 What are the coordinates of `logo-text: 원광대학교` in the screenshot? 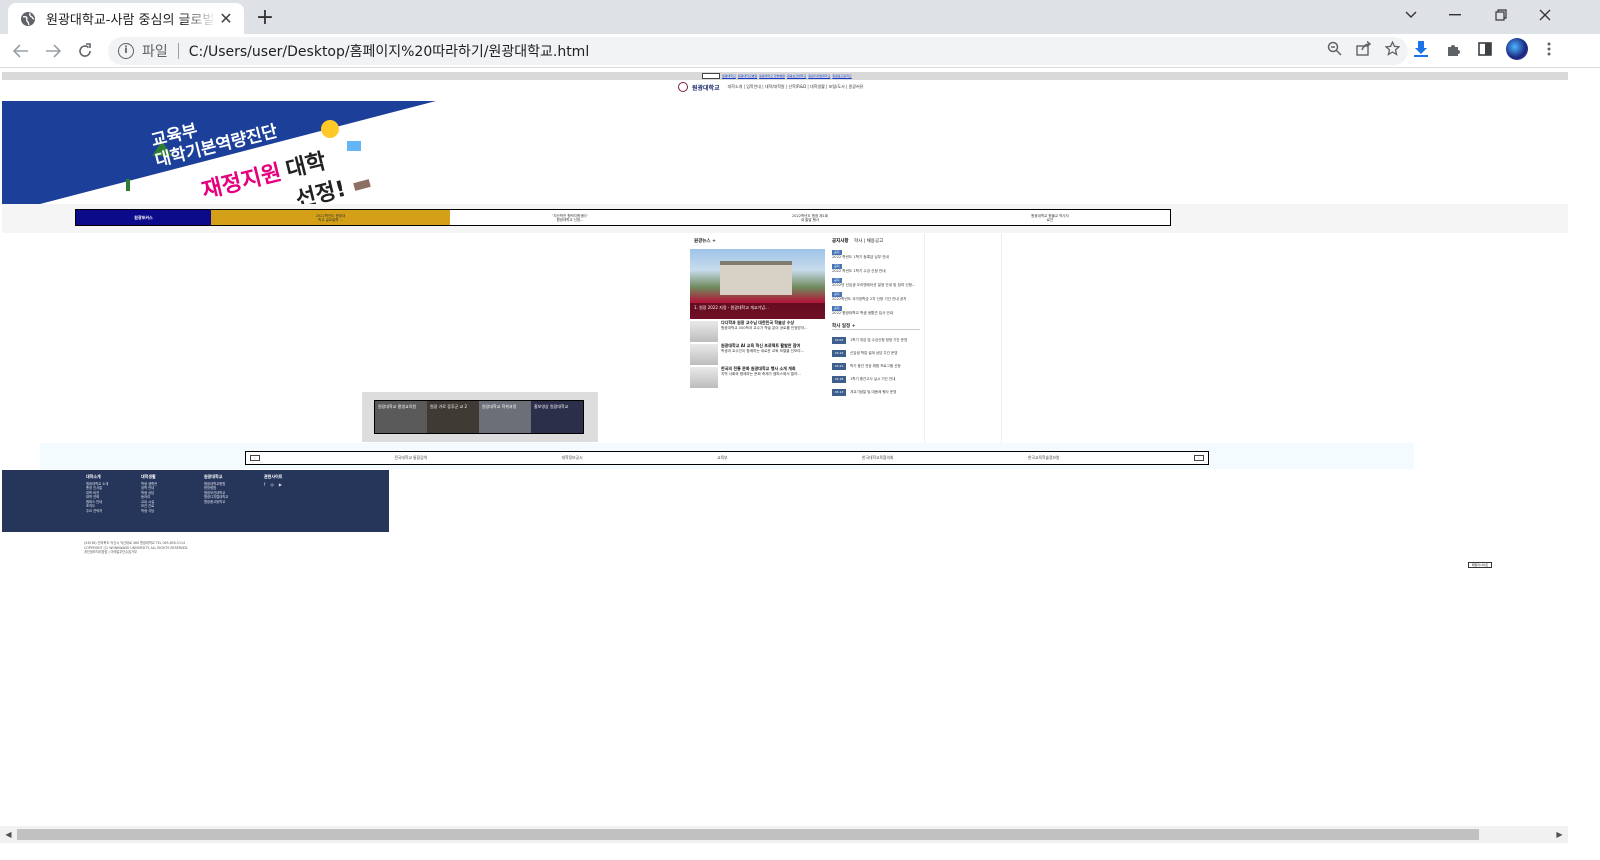 It's located at (706, 87).